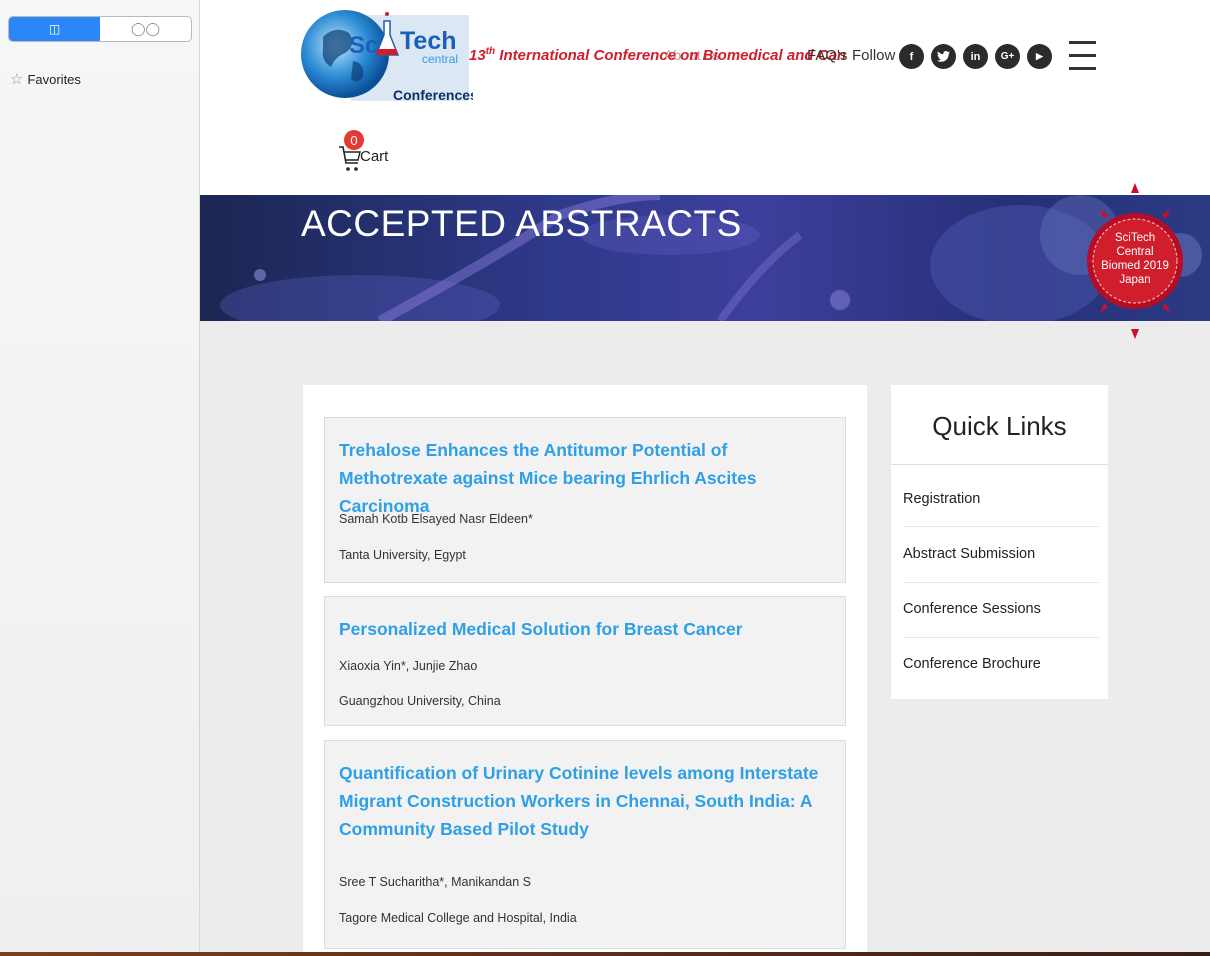 The width and height of the screenshot is (1210, 956). What do you see at coordinates (440, 59) in the screenshot?
I see `logo-central: central` at bounding box center [440, 59].